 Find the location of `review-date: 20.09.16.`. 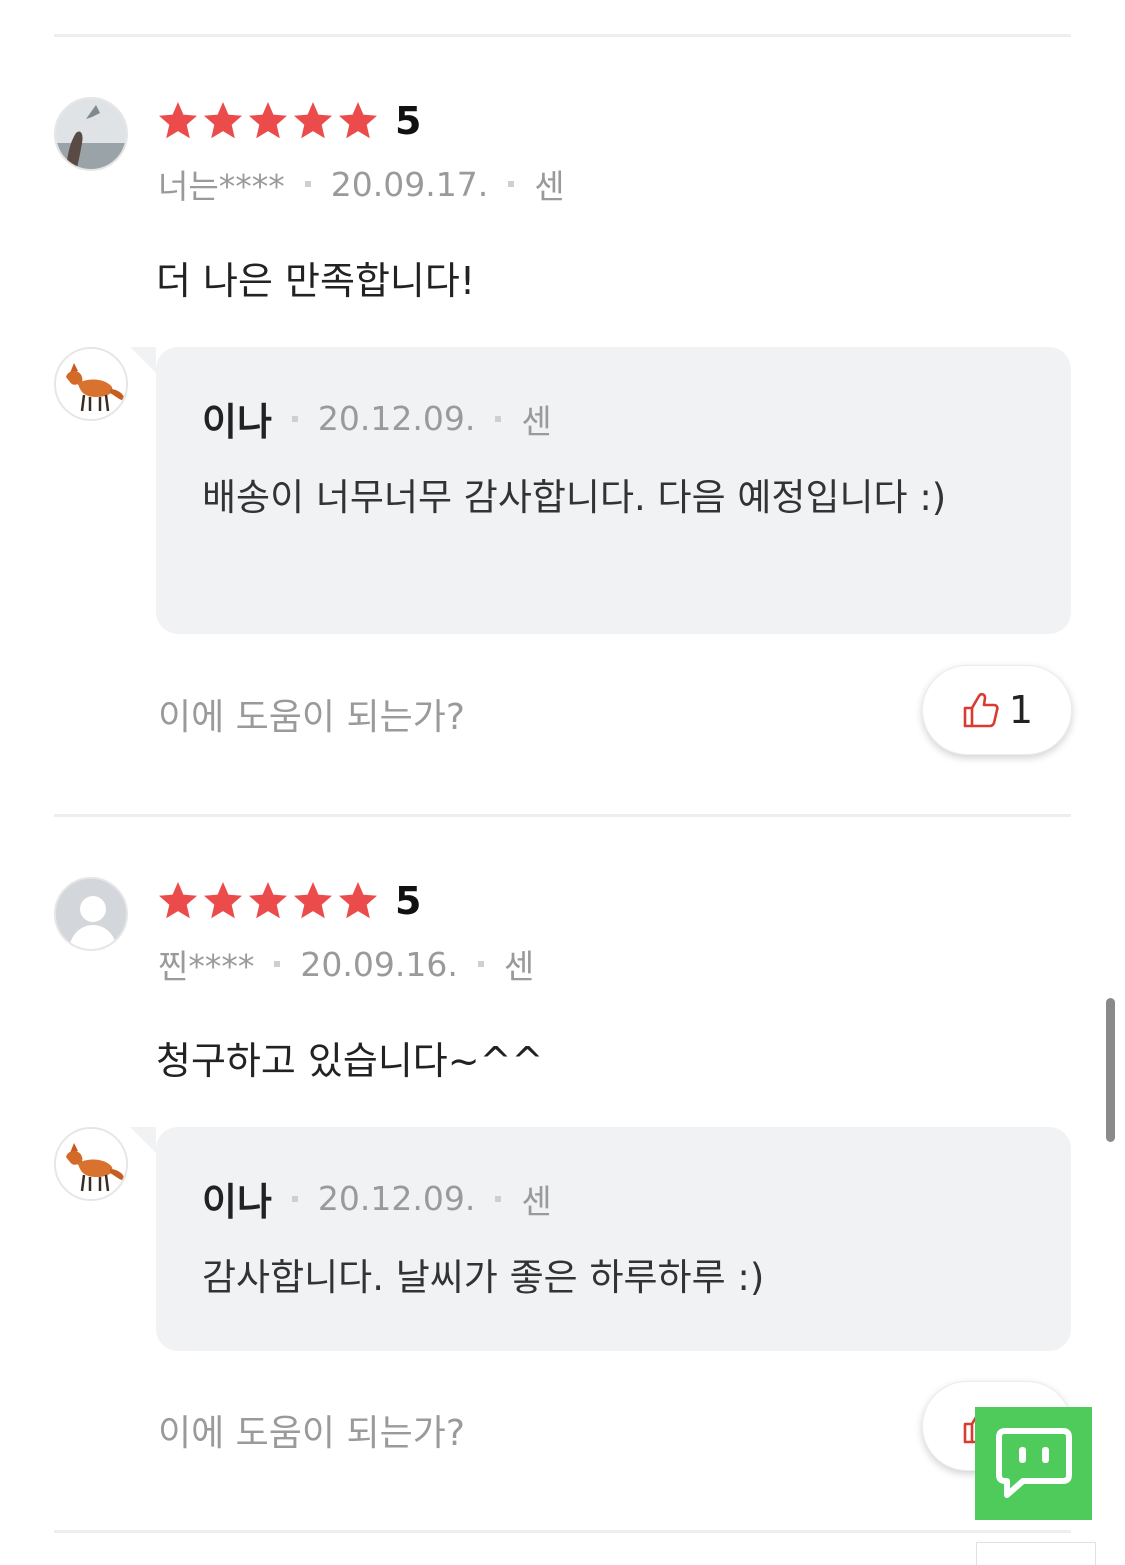

review-date: 20.09.16. is located at coordinates (379, 964).